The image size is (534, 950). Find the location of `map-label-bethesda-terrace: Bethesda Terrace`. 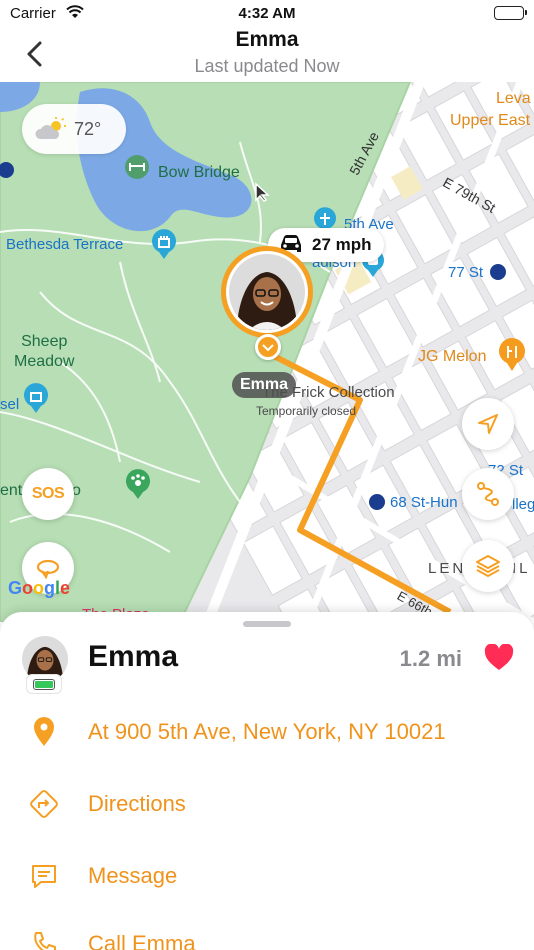

map-label-bethesda-terrace: Bethesda Terrace is located at coordinates (65, 244).